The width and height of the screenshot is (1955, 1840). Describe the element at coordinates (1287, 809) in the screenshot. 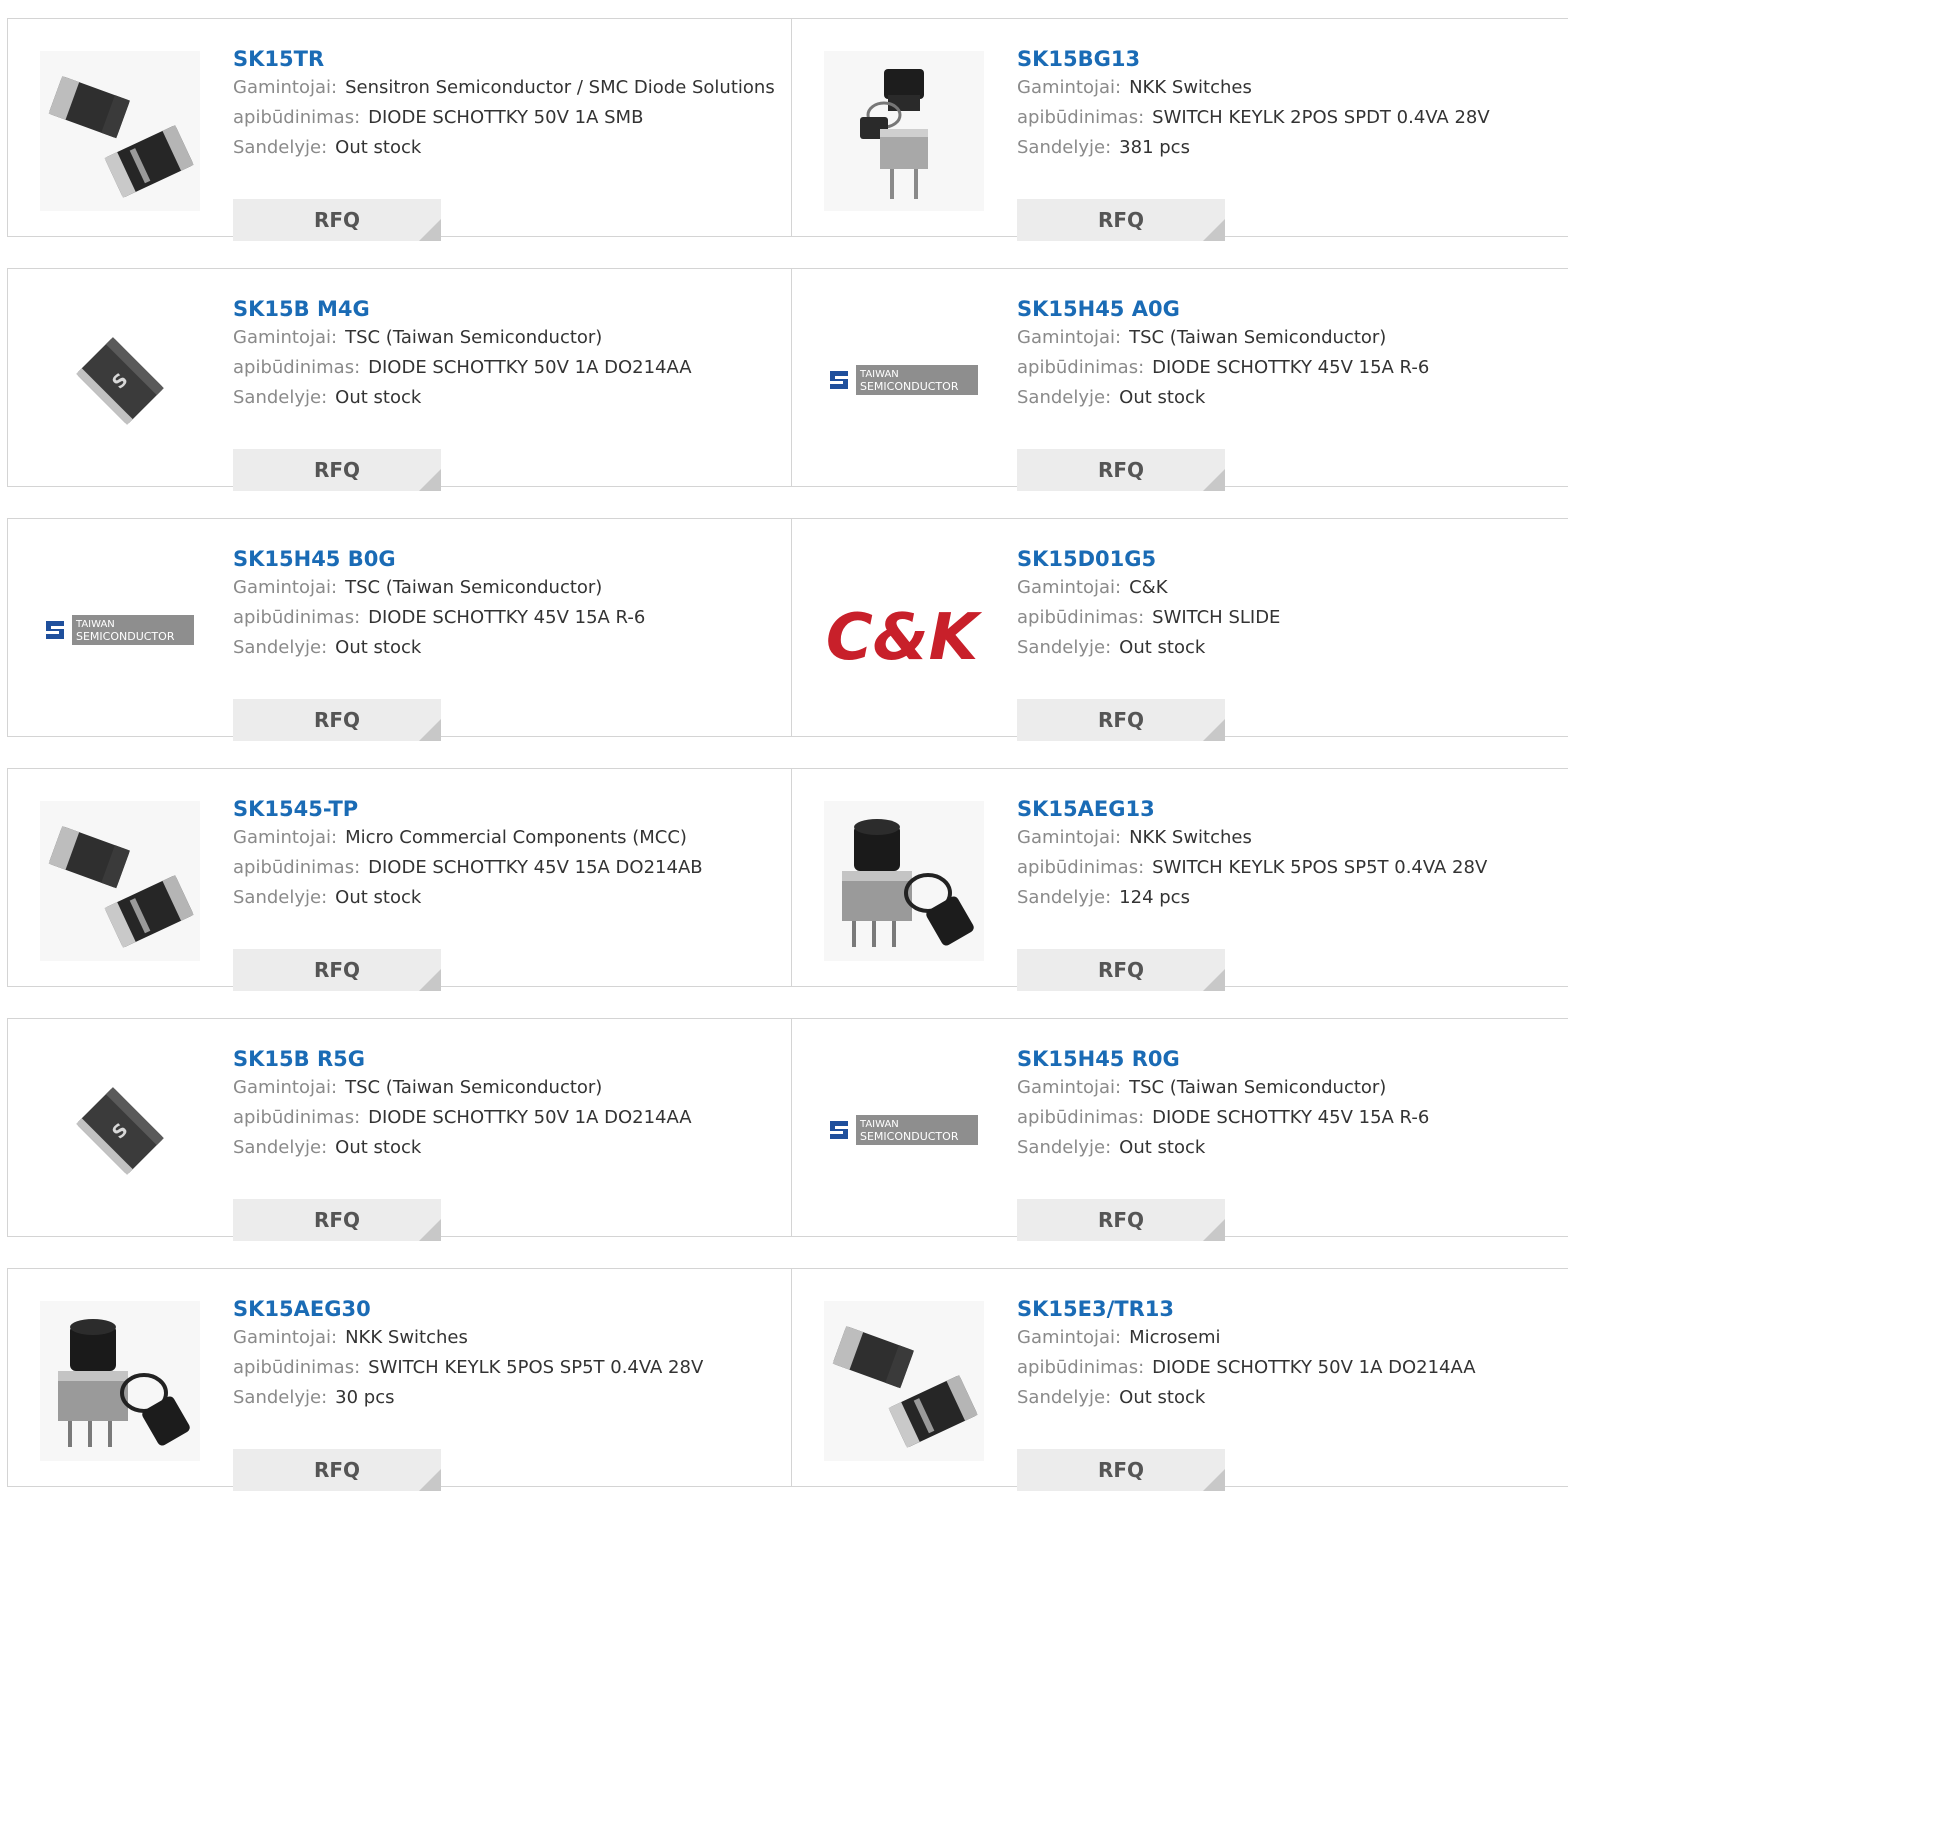

I see `product-part-number-link: SK15AEG13` at that location.